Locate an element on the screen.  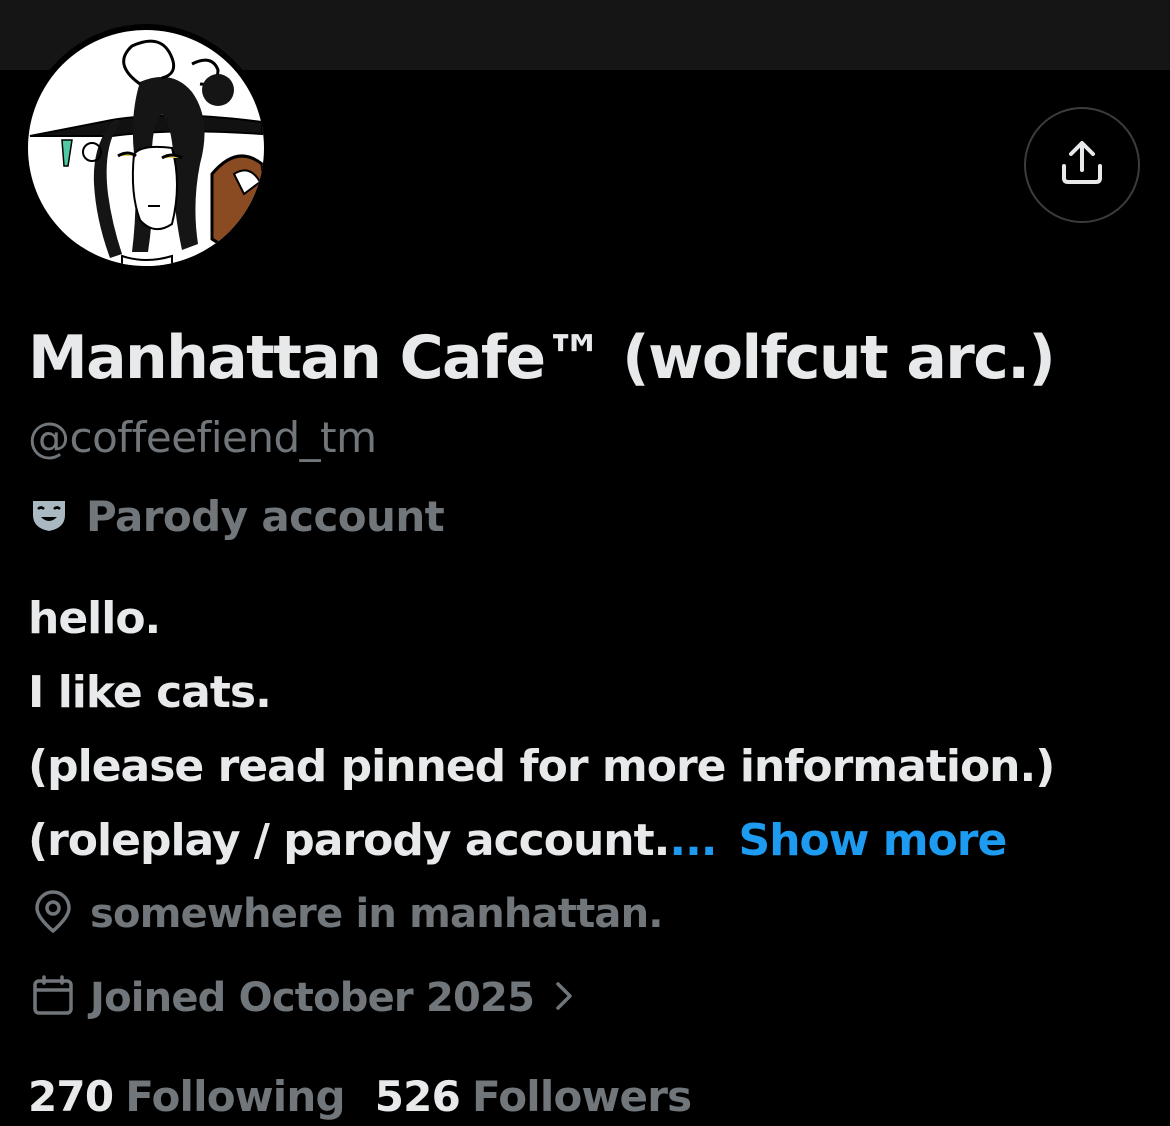
share-button is located at coordinates (1082, 165).